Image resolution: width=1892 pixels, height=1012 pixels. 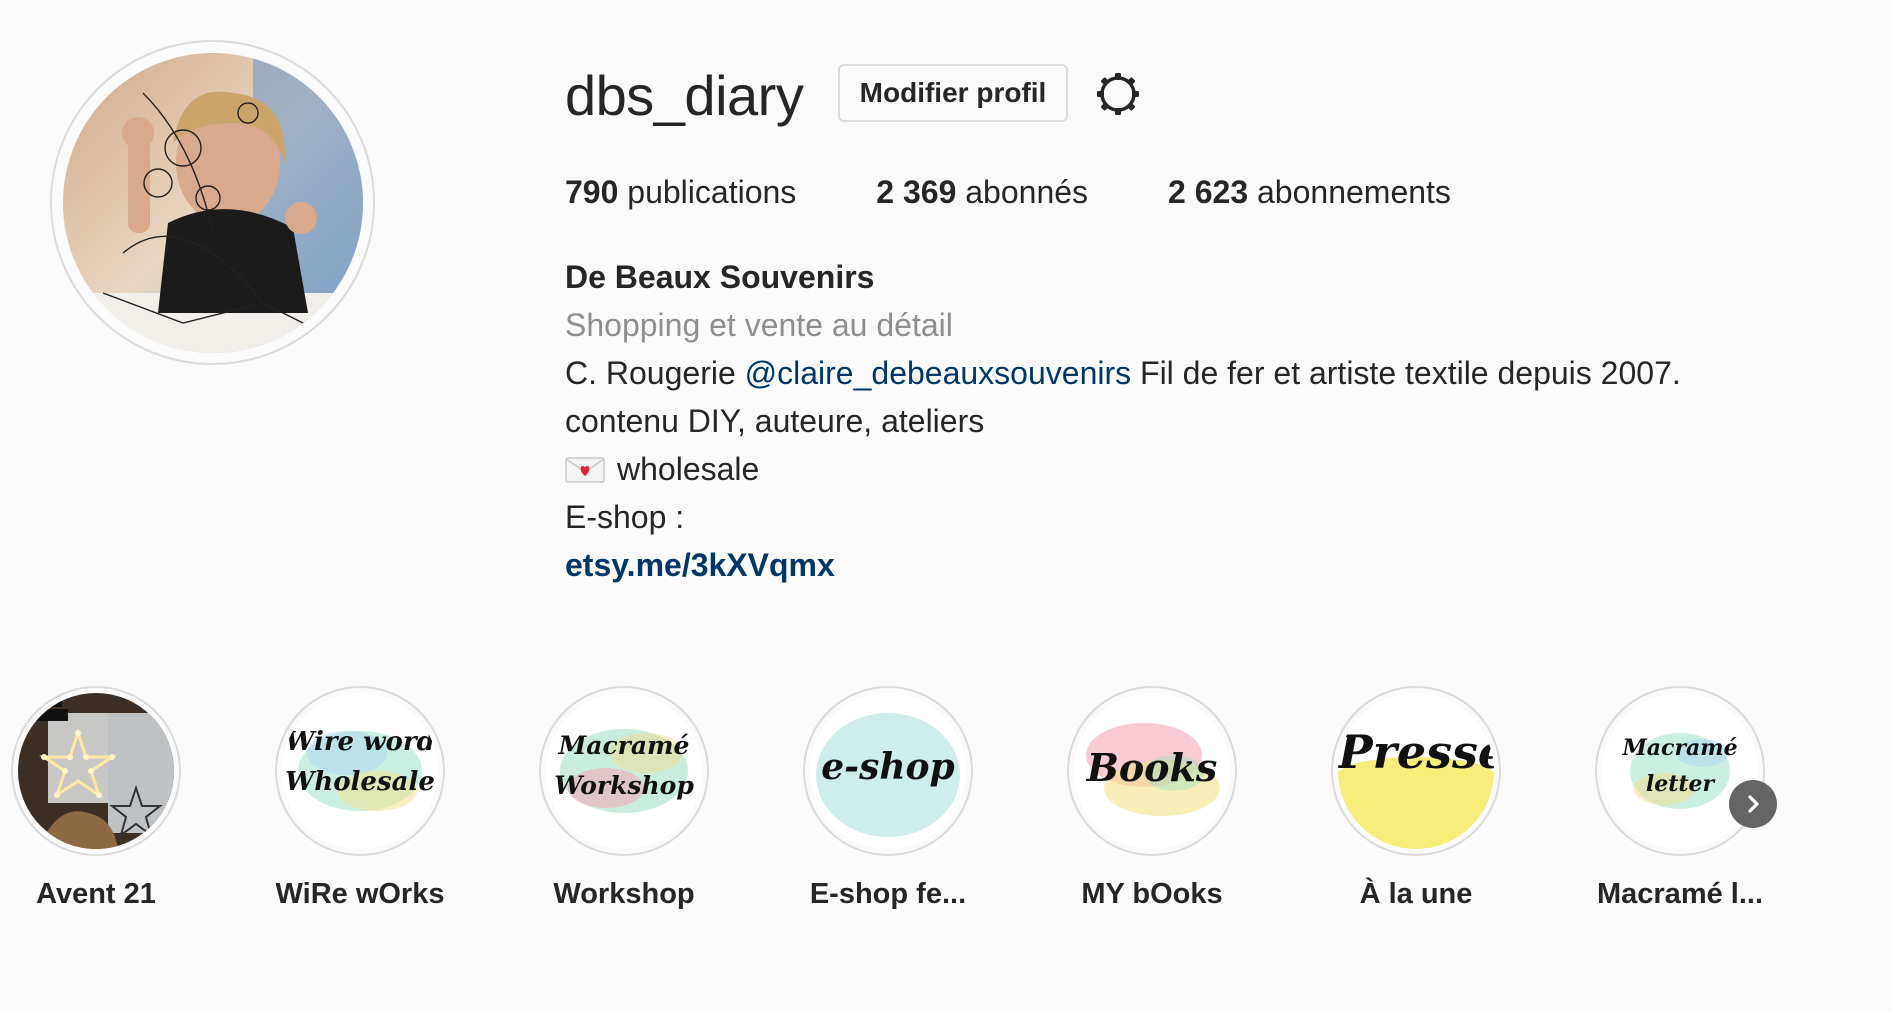 What do you see at coordinates (360, 782) in the screenshot?
I see `highlight-cover-text: Wholesale` at bounding box center [360, 782].